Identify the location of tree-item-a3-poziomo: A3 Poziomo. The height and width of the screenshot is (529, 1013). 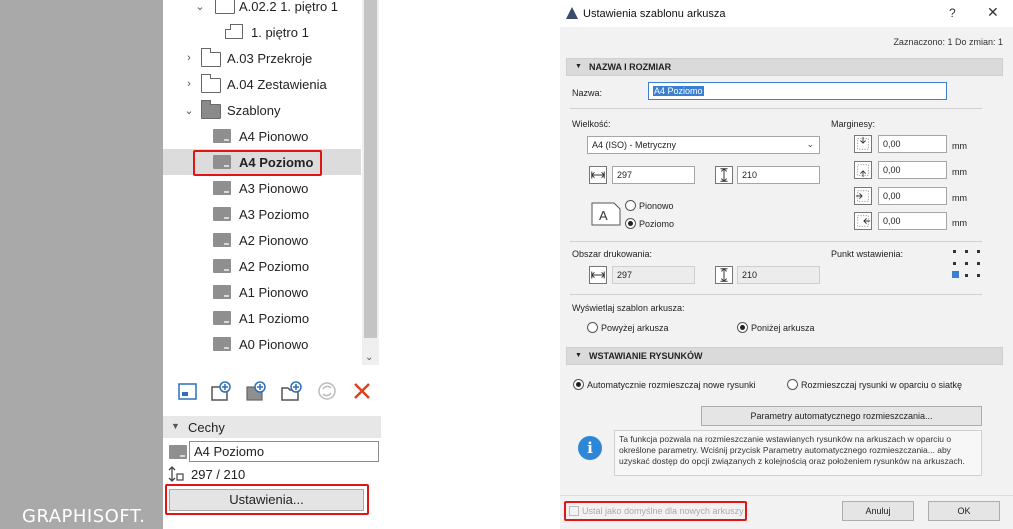
(262, 214).